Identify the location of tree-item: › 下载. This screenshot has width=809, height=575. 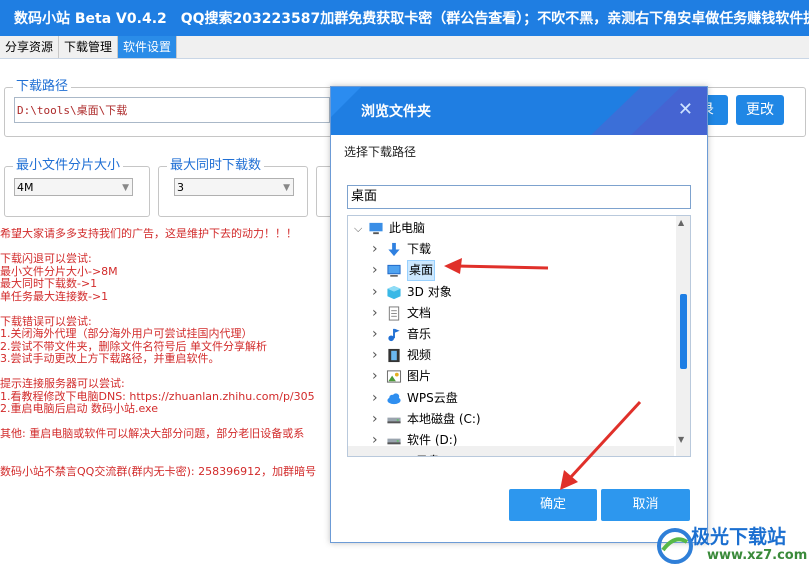
(511, 249).